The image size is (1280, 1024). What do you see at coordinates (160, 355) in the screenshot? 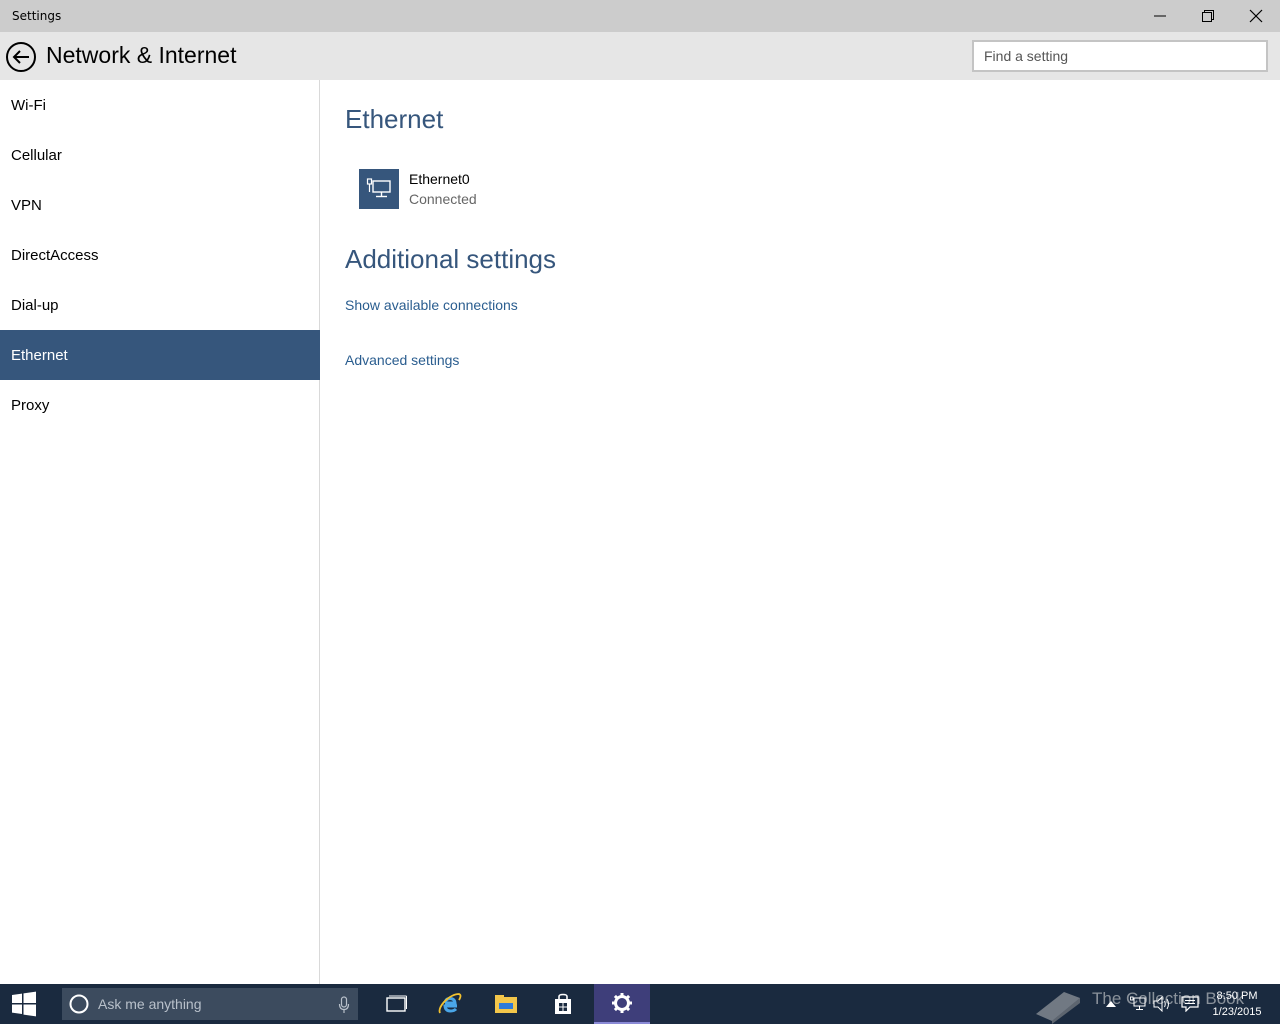
I see `sidebar-item-ethernet: Ethernet` at bounding box center [160, 355].